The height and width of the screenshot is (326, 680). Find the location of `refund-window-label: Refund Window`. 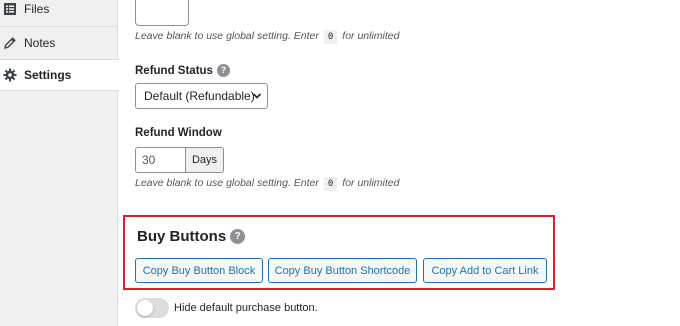

refund-window-label: Refund Window is located at coordinates (178, 133).